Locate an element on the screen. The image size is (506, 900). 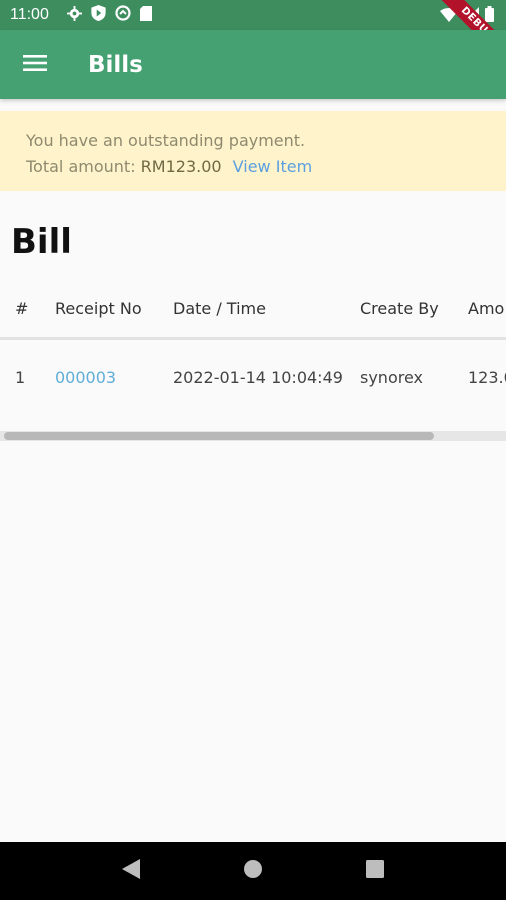
play-protect-icon is located at coordinates (98, 15).